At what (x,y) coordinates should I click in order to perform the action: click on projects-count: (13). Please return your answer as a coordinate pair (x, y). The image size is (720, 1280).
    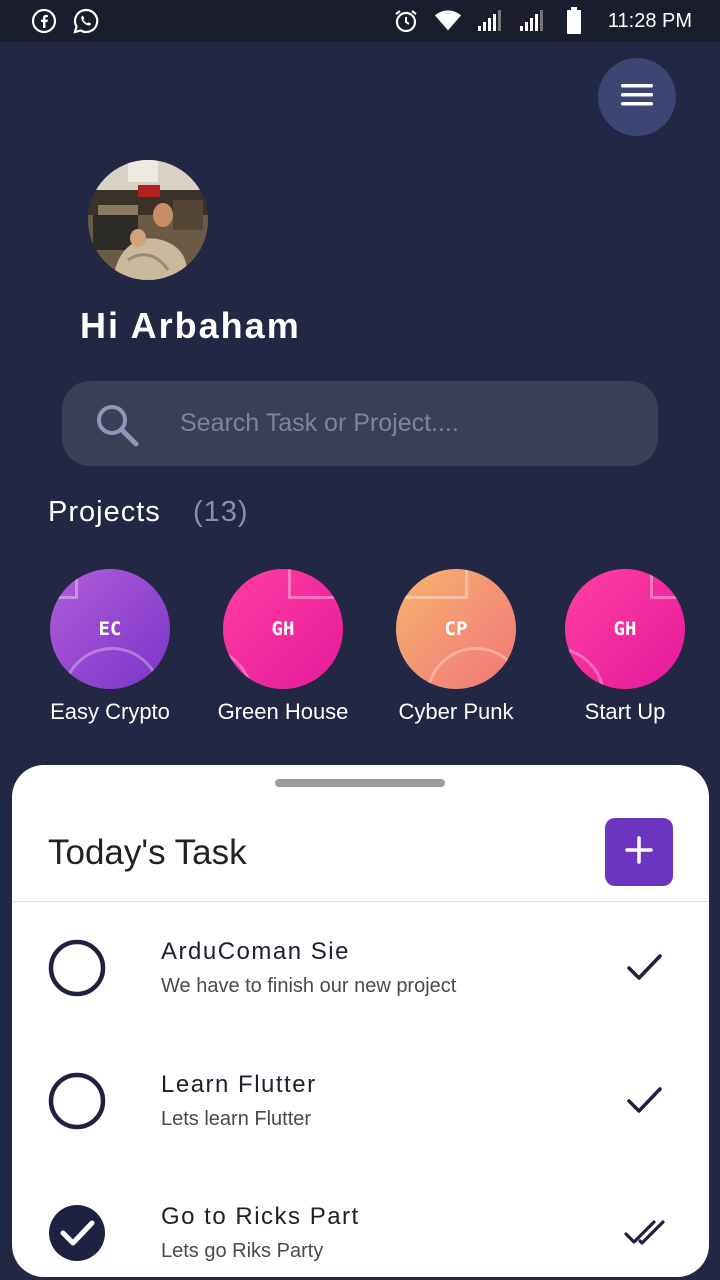
    Looking at the image, I should click on (221, 512).